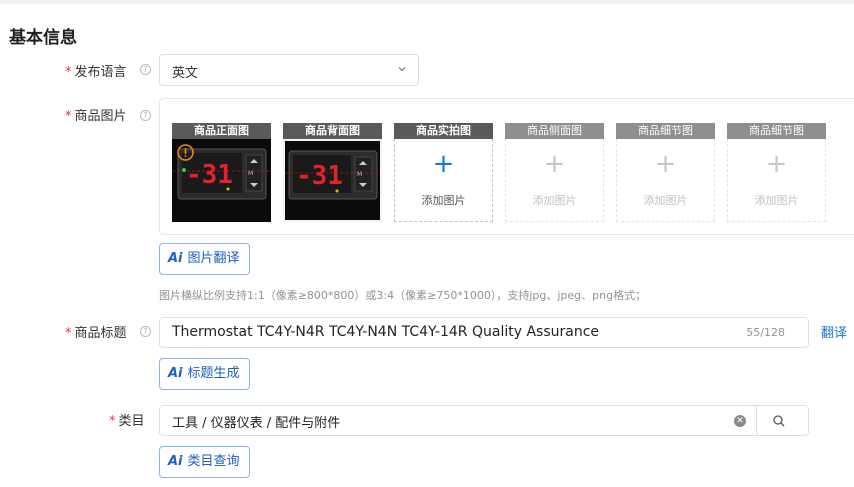  I want to click on image-slot-back: 商品背面图 -31 M, so click(332, 172).